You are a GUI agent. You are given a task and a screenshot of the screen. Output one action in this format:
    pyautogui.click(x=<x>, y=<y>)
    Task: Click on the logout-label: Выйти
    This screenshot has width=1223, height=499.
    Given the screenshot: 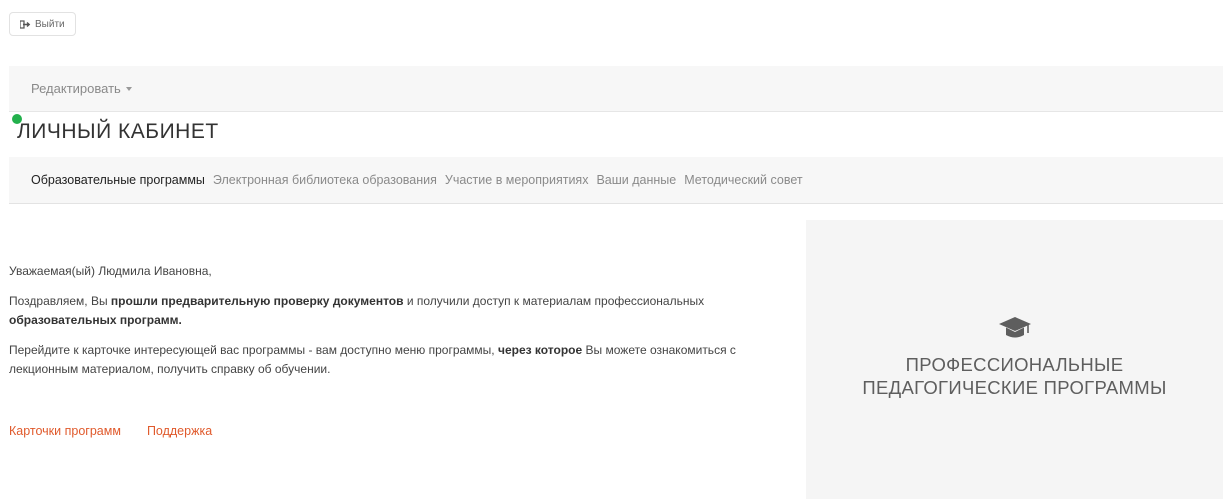 What is the action you would take?
    pyautogui.click(x=50, y=24)
    